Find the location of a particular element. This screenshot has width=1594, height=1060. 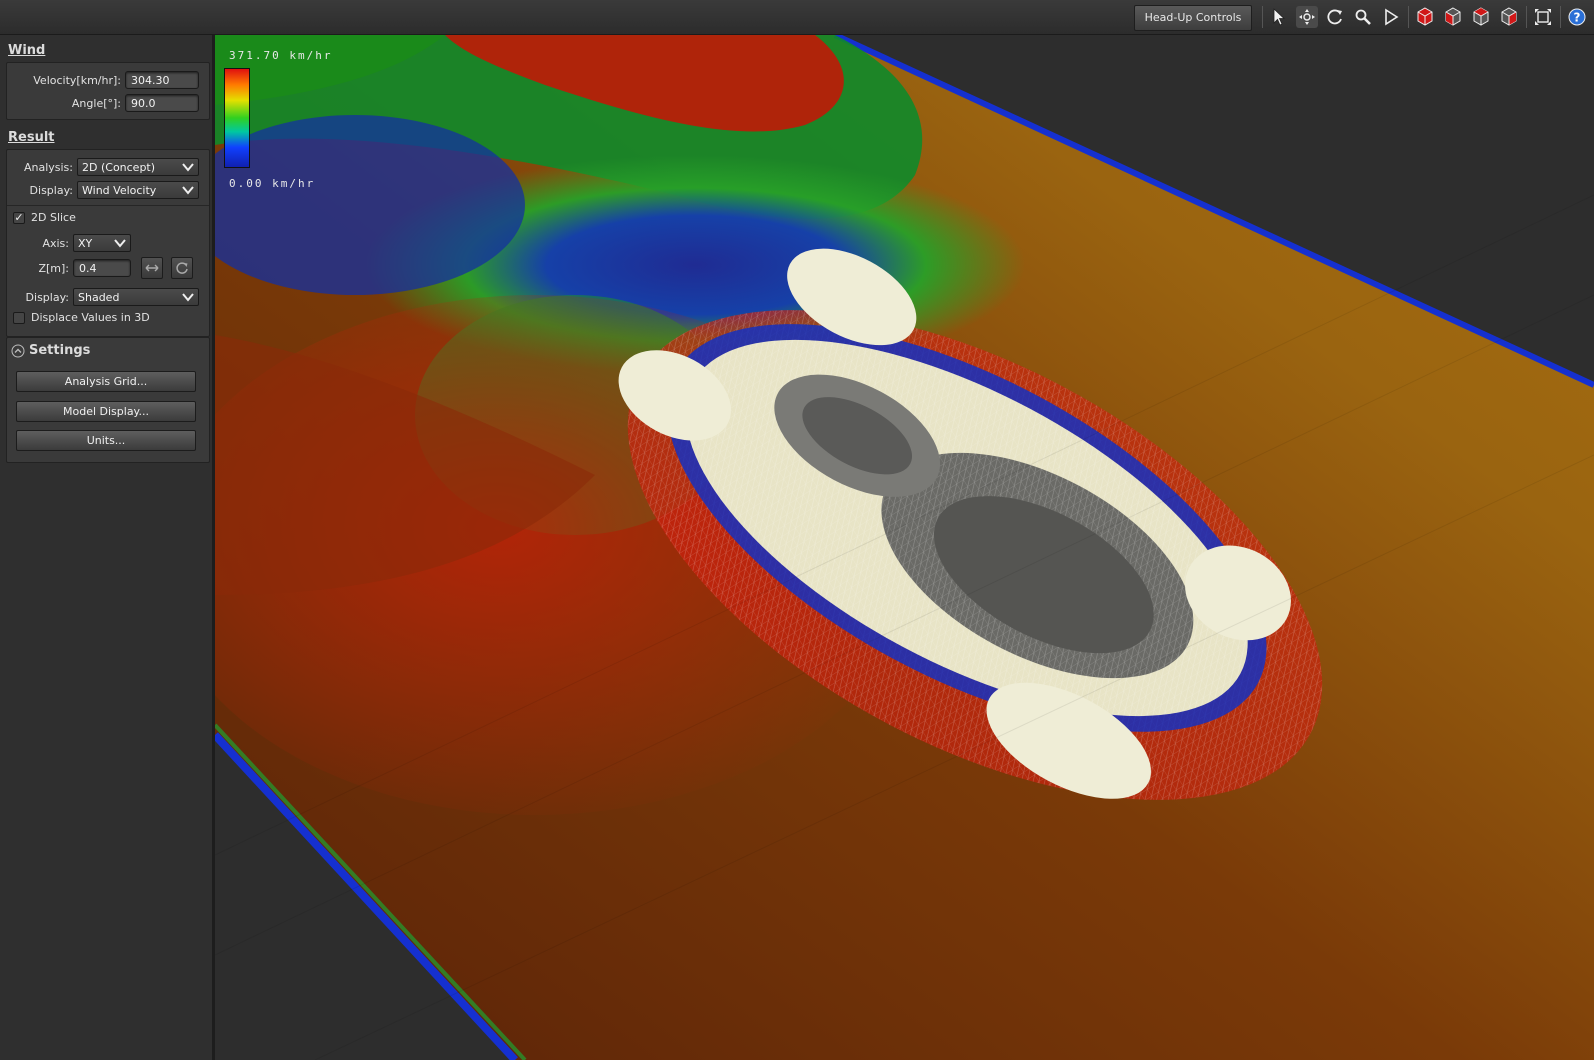

axis-label: Axis: is located at coordinates (55, 243).